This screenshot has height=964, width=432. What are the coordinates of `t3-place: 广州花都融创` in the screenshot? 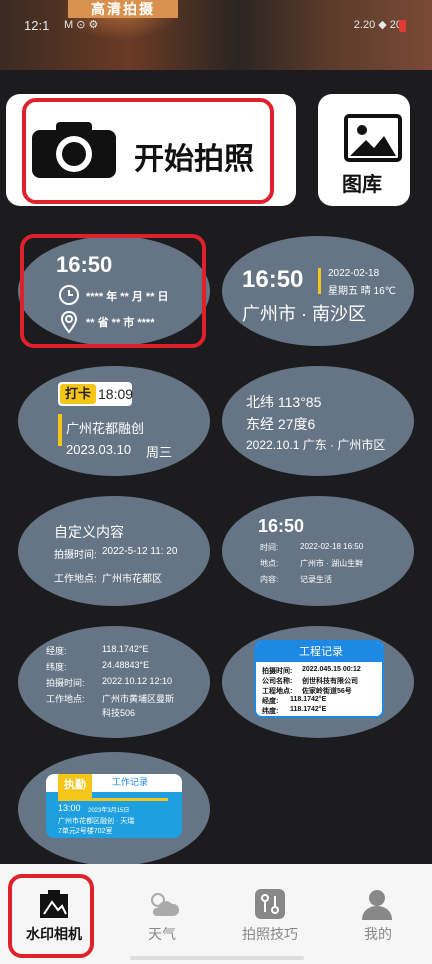 It's located at (105, 428).